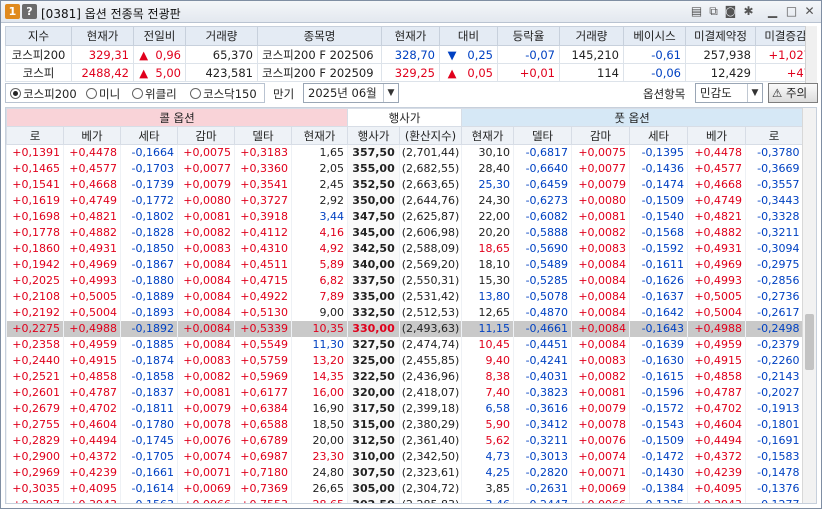 Image resolution: width=822 pixels, height=509 pixels. I want to click on board-scrollbar, so click(809, 305).